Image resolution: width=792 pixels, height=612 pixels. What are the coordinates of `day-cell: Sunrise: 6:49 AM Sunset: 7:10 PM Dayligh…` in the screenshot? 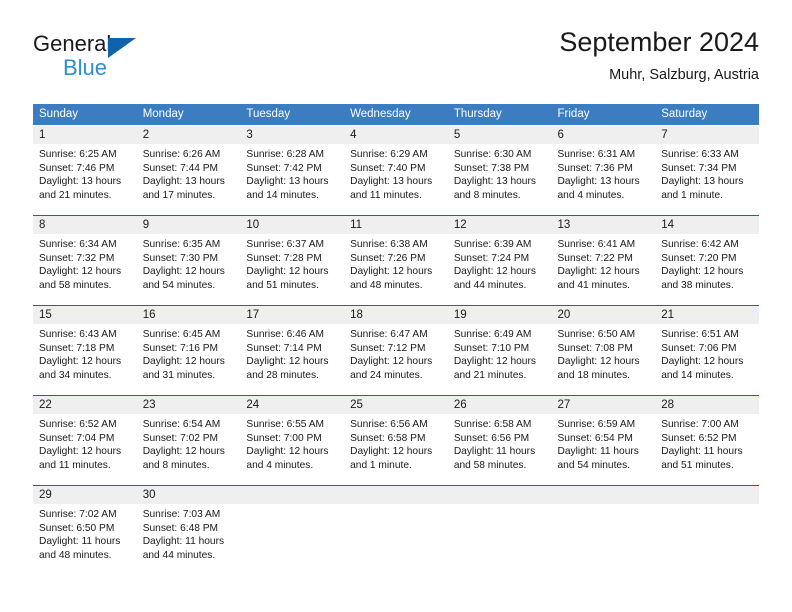 It's located at (500, 359).